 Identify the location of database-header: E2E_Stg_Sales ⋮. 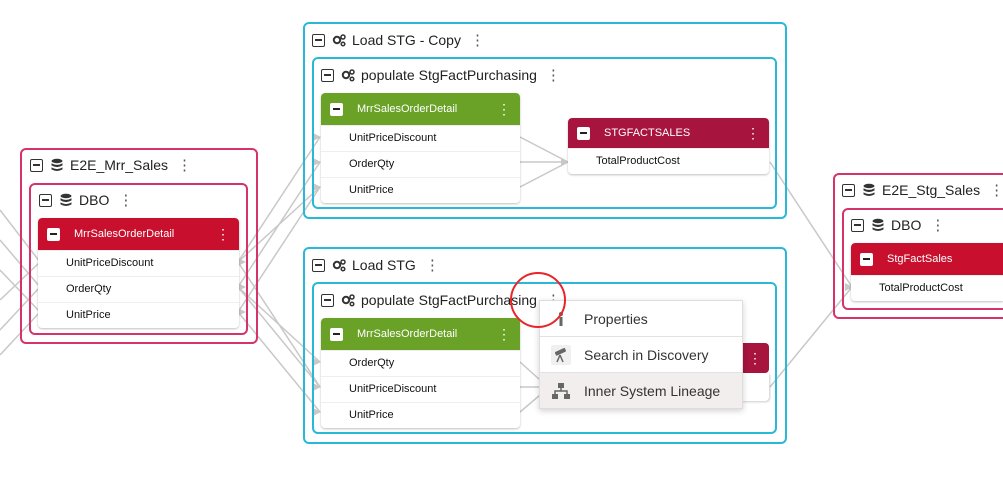
(922, 190).